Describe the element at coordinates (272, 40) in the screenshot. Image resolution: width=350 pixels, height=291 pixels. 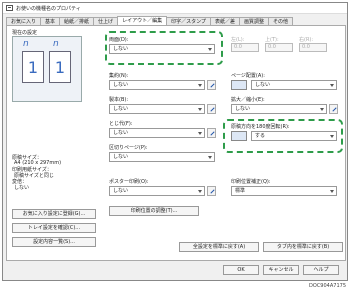
I see `margin-top-label: 上(T):` at that location.